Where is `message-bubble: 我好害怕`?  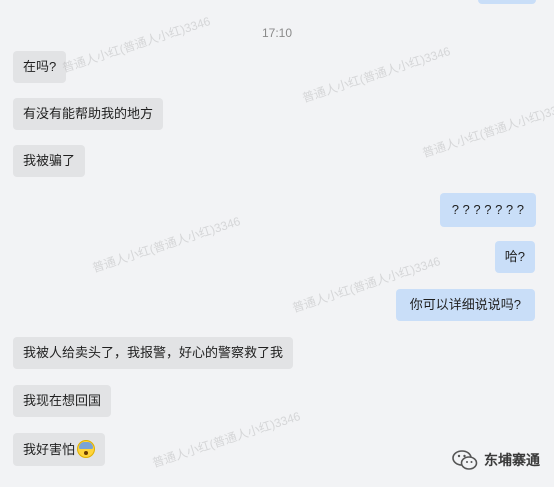 message-bubble: 我好害怕 is located at coordinates (59, 449).